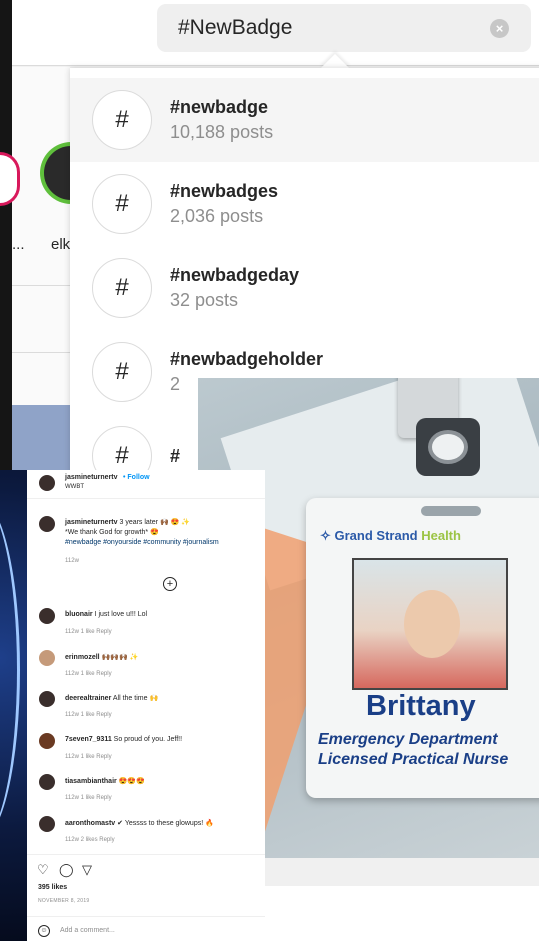 This screenshot has width=539, height=941. I want to click on story-label: elk, so click(61, 244).